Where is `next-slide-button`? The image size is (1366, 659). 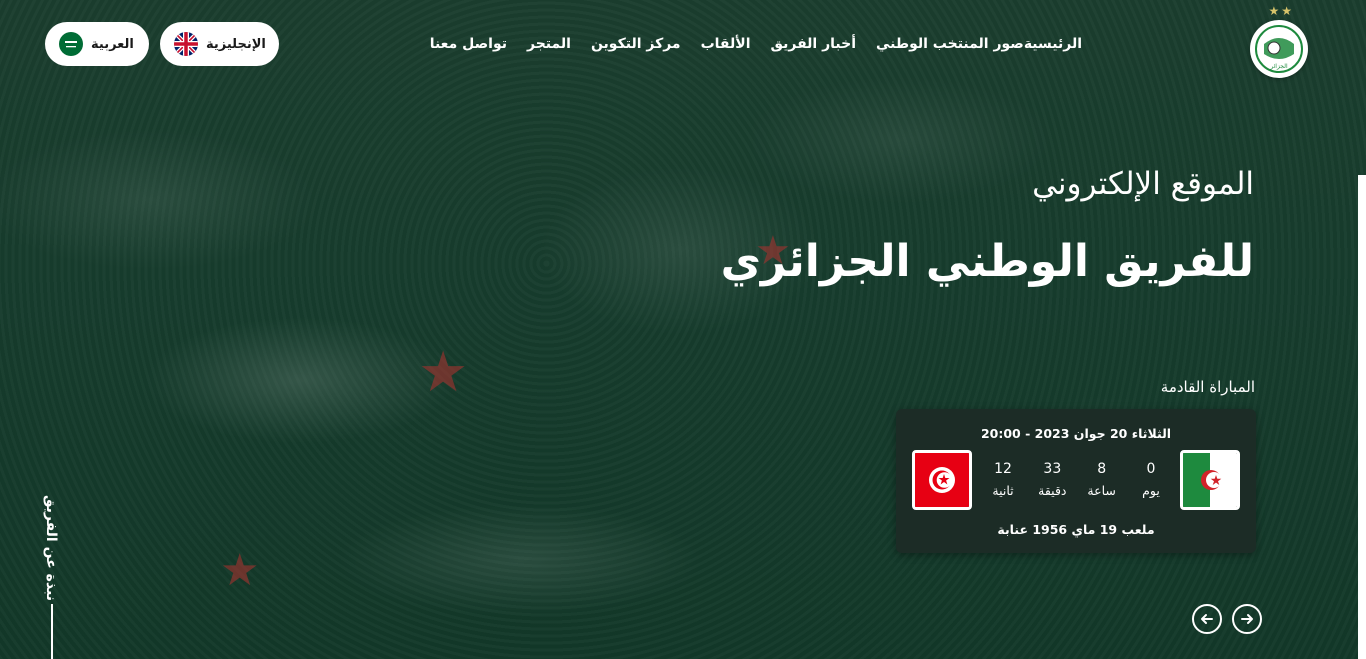
next-slide-button is located at coordinates (1247, 619).